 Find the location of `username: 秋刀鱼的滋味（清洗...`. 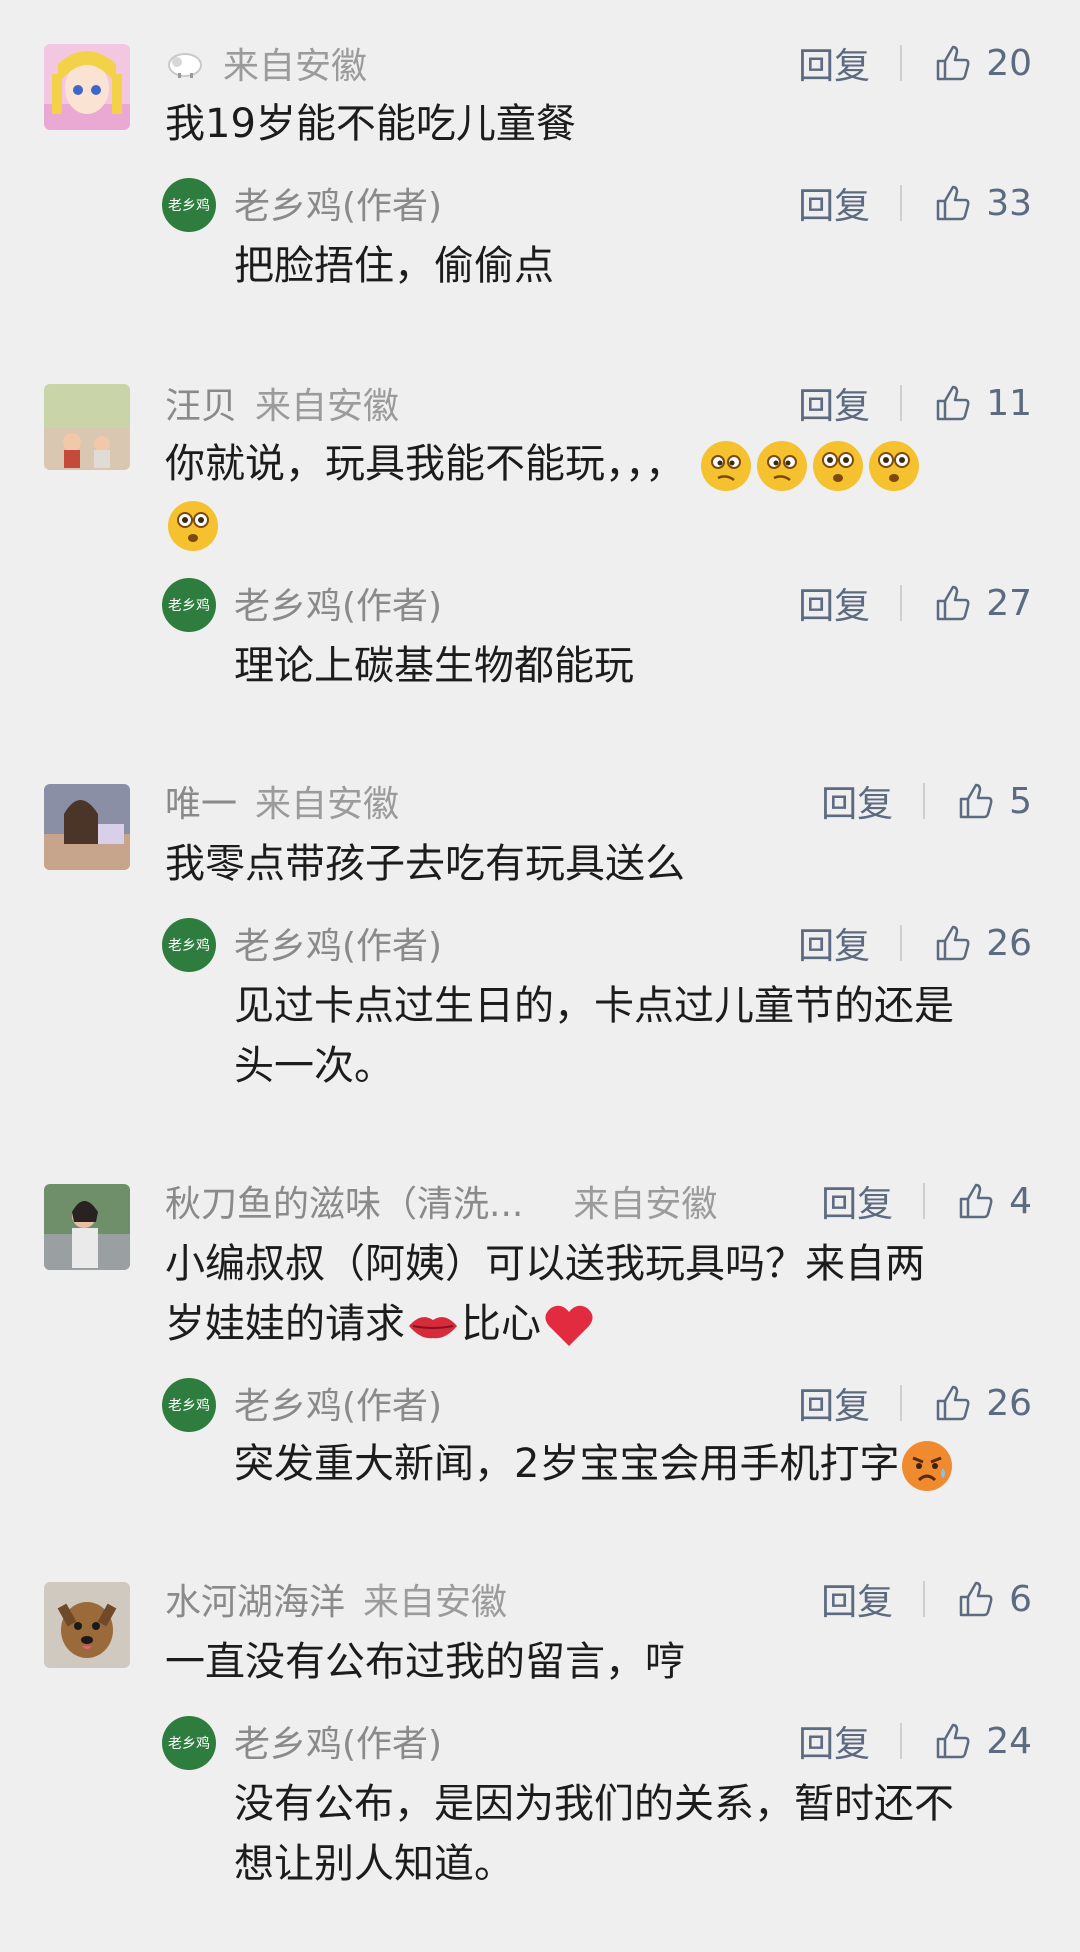

username: 秋刀鱼的滋味（清洗... is located at coordinates (344, 1201).